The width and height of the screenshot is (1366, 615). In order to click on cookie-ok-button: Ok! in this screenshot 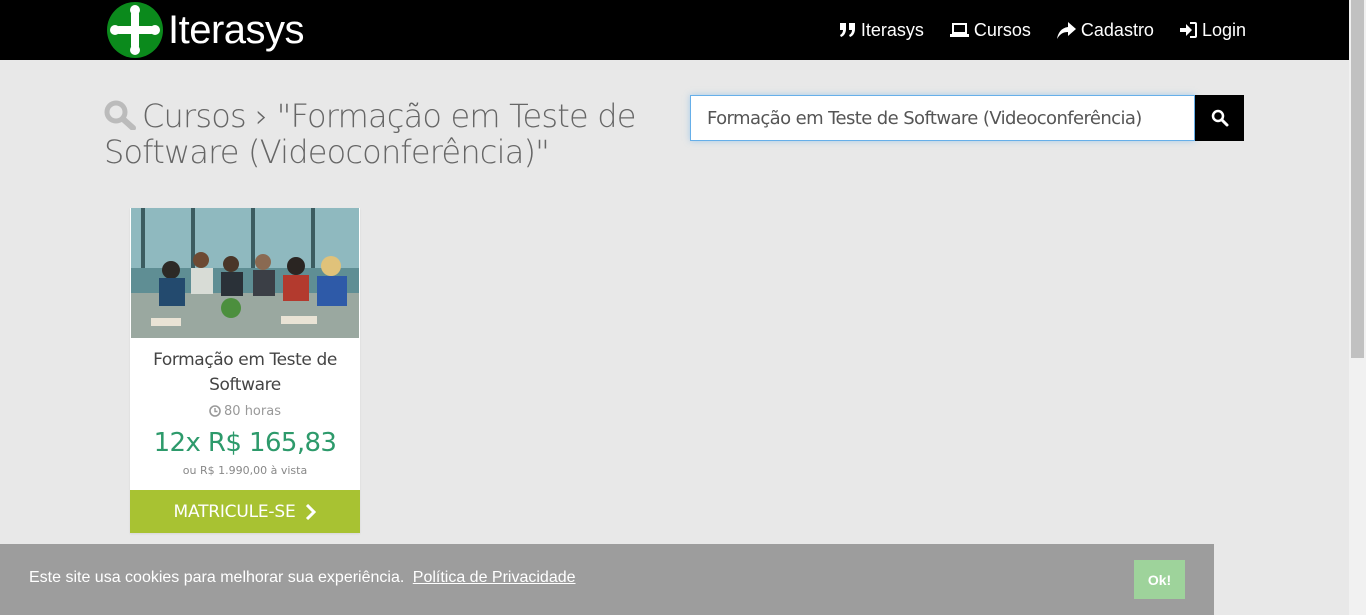, I will do `click(1159, 579)`.